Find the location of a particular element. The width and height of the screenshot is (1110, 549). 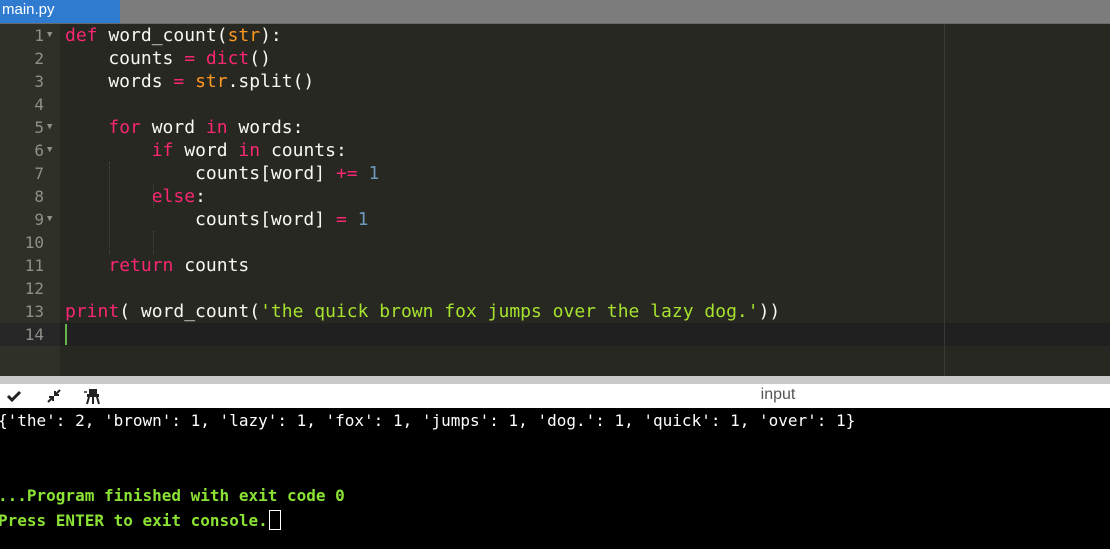

keyword: for is located at coordinates (124, 127).